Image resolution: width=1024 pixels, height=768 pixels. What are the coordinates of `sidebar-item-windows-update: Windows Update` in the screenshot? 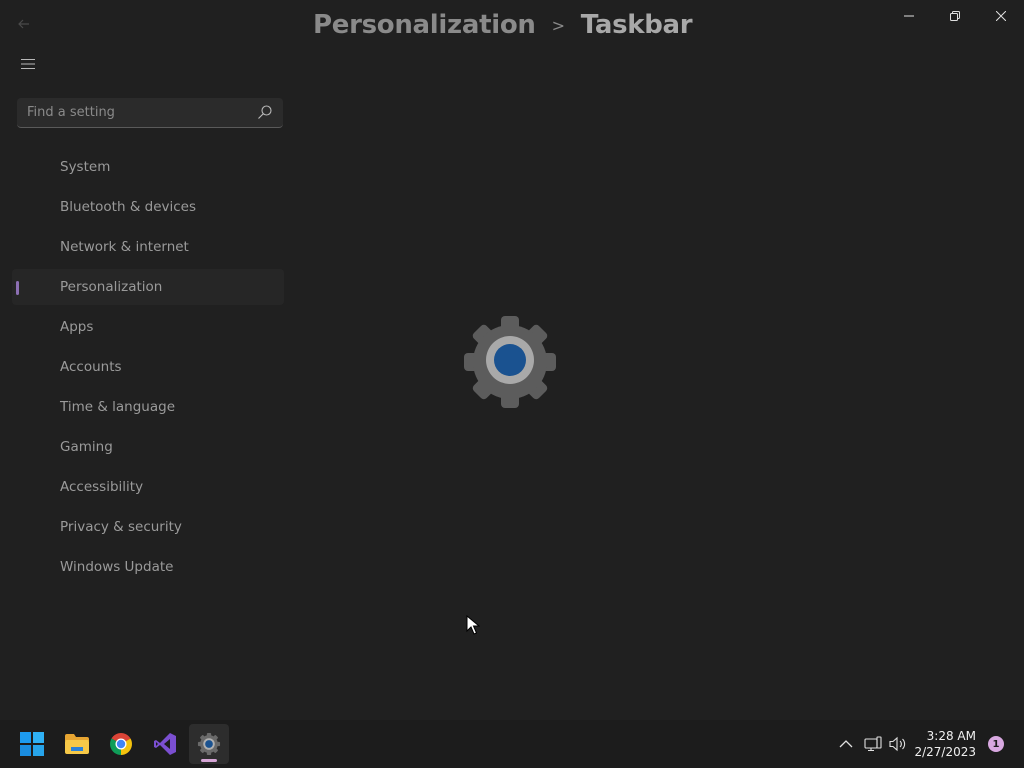 It's located at (148, 567).